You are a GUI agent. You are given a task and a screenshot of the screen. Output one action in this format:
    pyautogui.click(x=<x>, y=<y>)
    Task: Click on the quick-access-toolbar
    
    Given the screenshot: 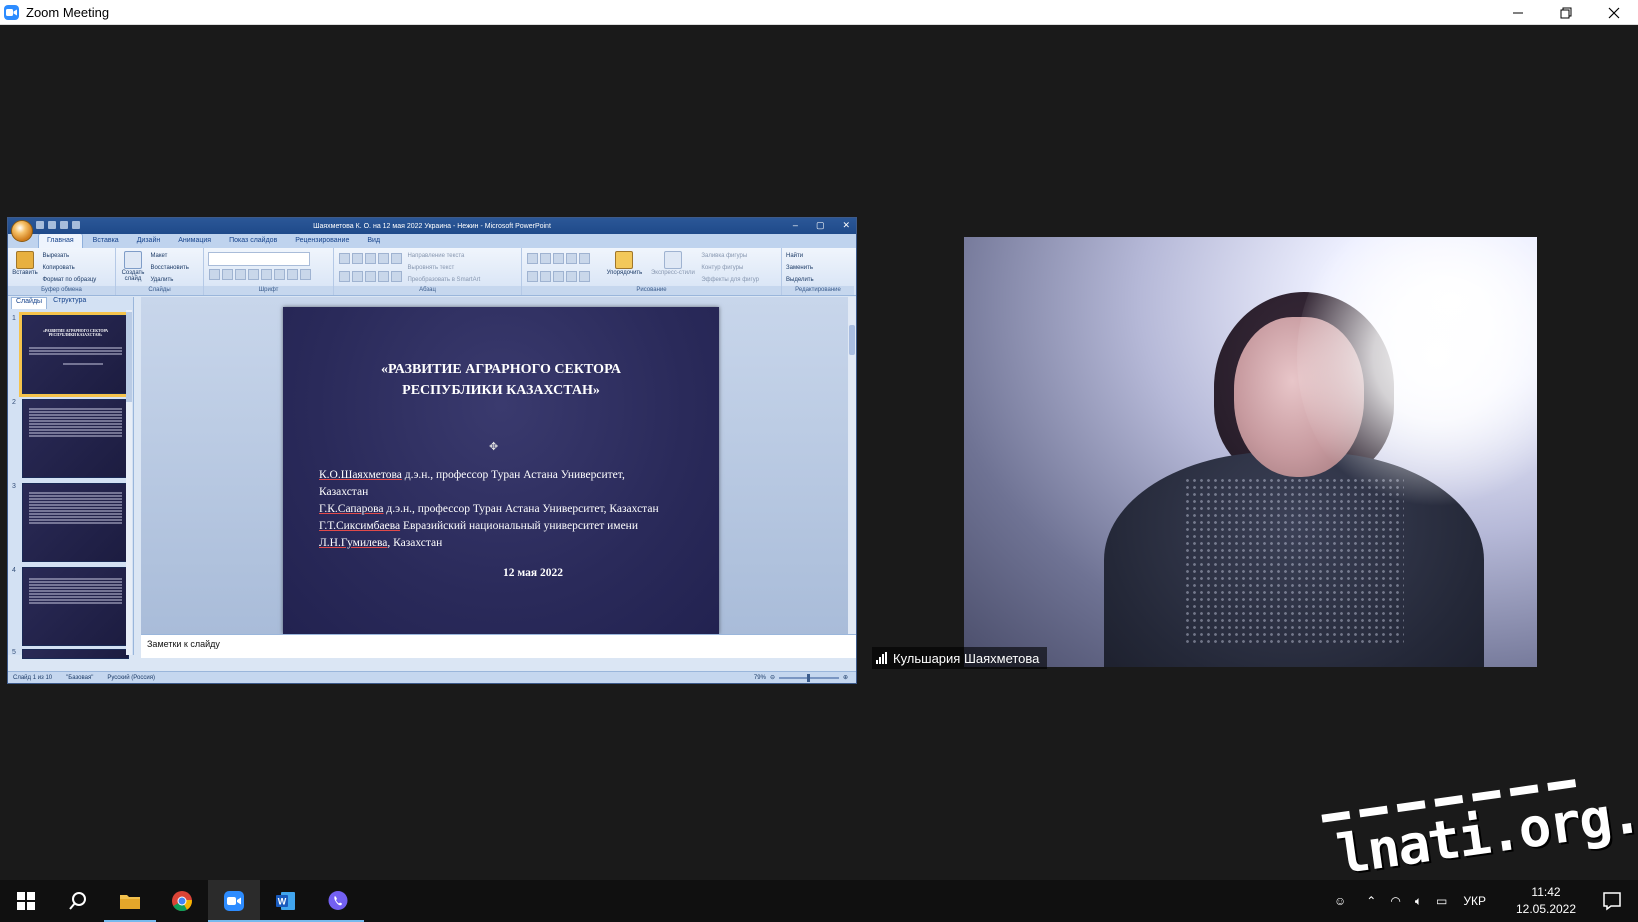 What is the action you would take?
    pyautogui.click(x=58, y=225)
    